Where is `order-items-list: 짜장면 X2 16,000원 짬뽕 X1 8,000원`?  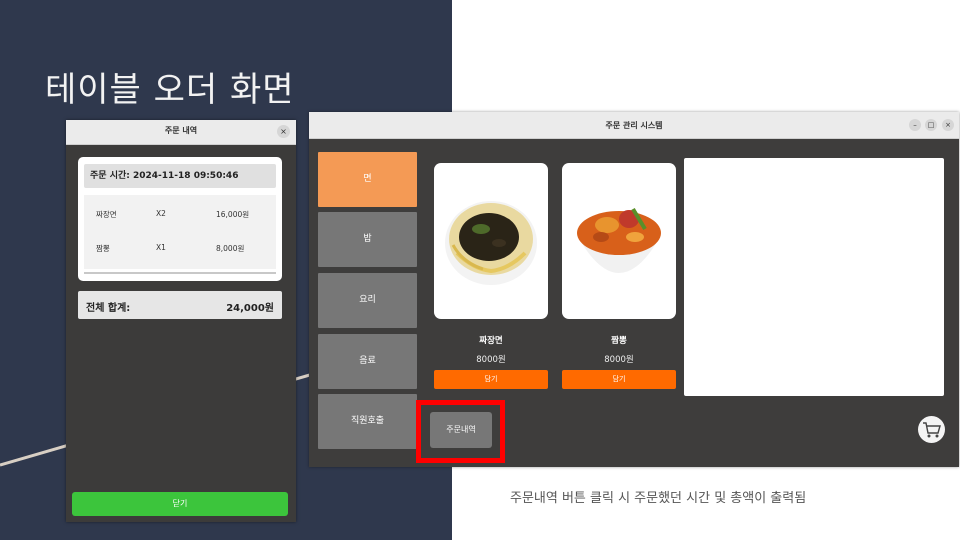
order-items-list: 짜장면 X2 16,000원 짬뽕 X1 8,000원 is located at coordinates (180, 232).